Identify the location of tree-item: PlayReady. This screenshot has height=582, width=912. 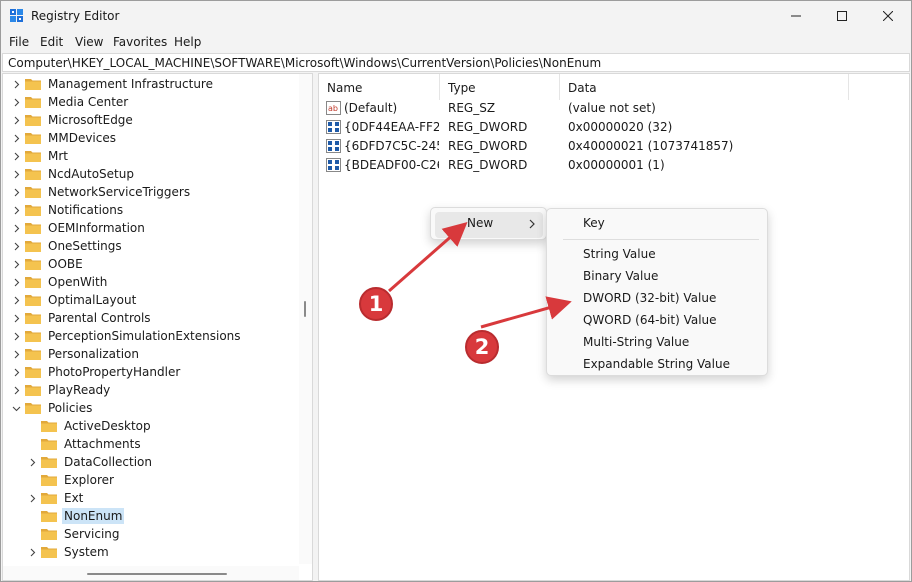
(61, 390).